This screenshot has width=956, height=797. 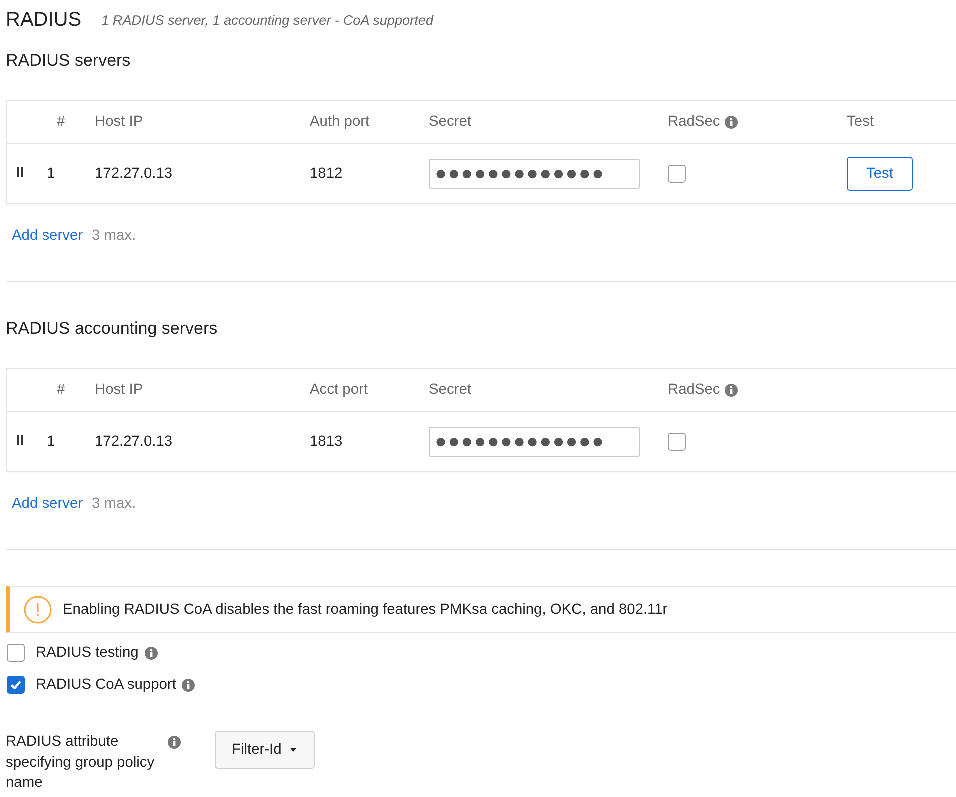 What do you see at coordinates (860, 122) in the screenshot?
I see `column-header: Test` at bounding box center [860, 122].